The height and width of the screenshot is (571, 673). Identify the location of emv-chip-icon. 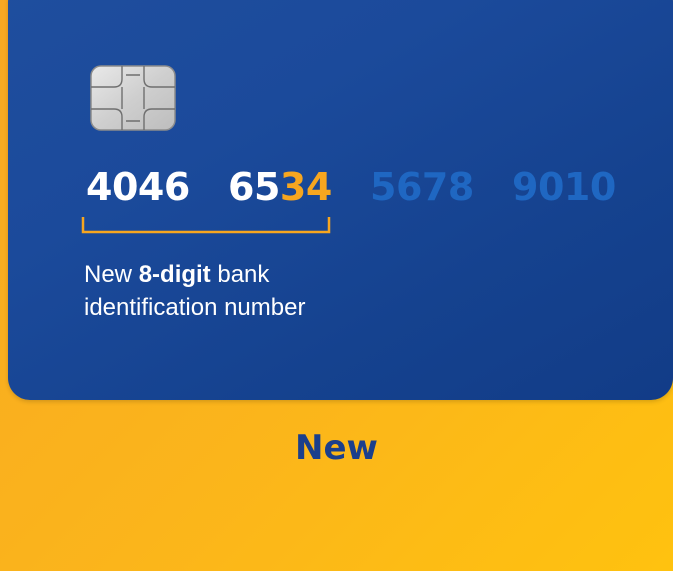
(133, 98).